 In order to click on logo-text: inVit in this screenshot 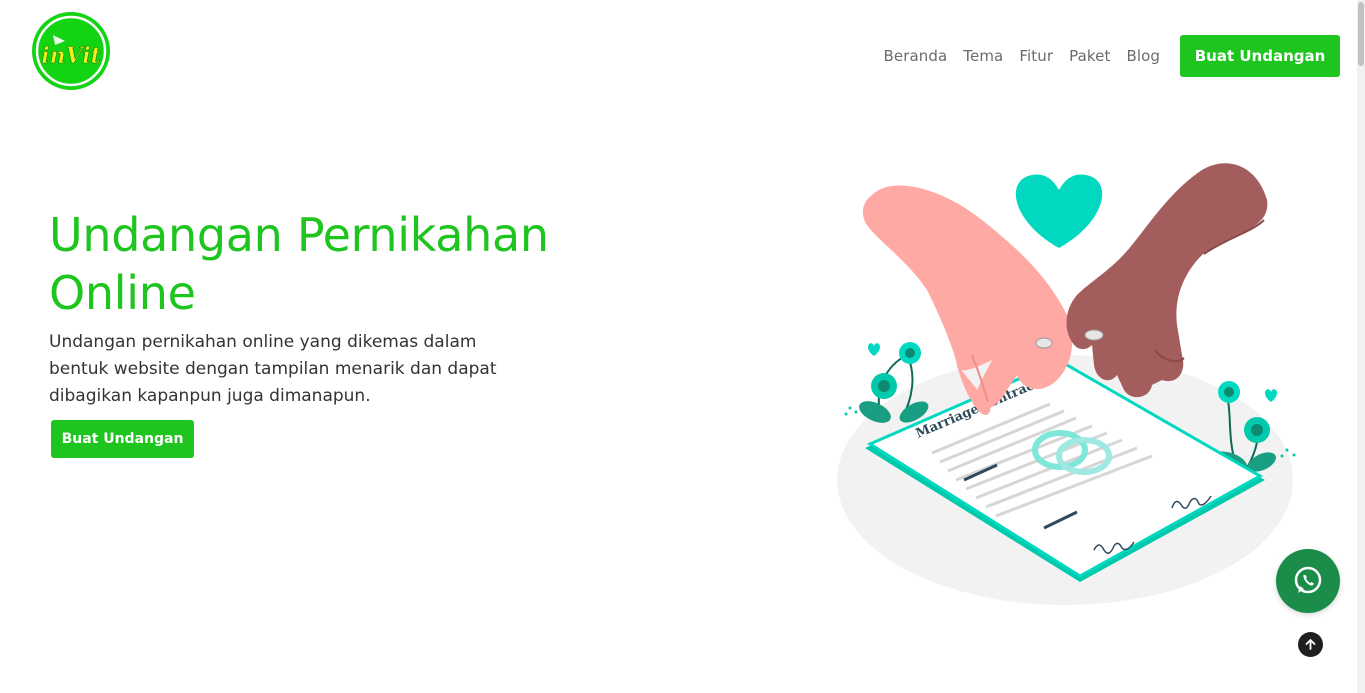, I will do `click(71, 56)`.